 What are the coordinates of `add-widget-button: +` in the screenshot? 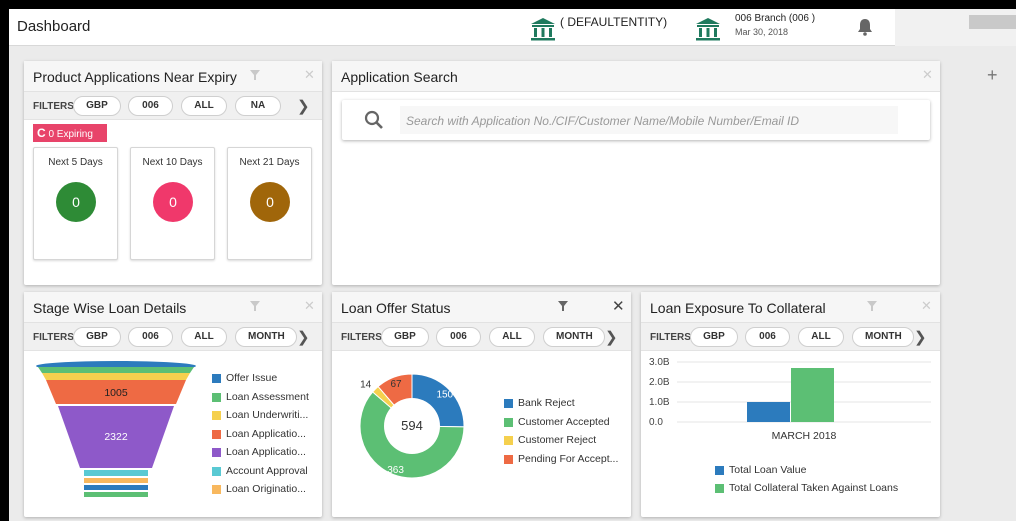 It's located at (992, 75).